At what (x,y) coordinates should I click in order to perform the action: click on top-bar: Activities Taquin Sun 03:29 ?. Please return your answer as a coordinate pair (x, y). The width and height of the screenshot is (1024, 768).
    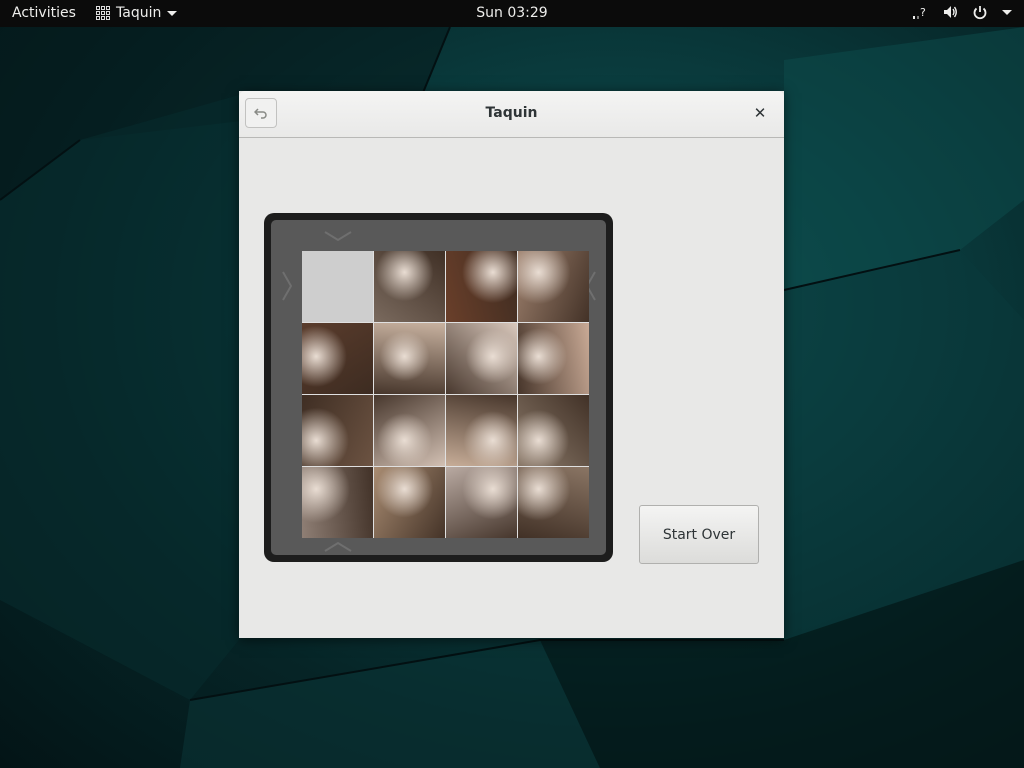
    Looking at the image, I should click on (512, 13).